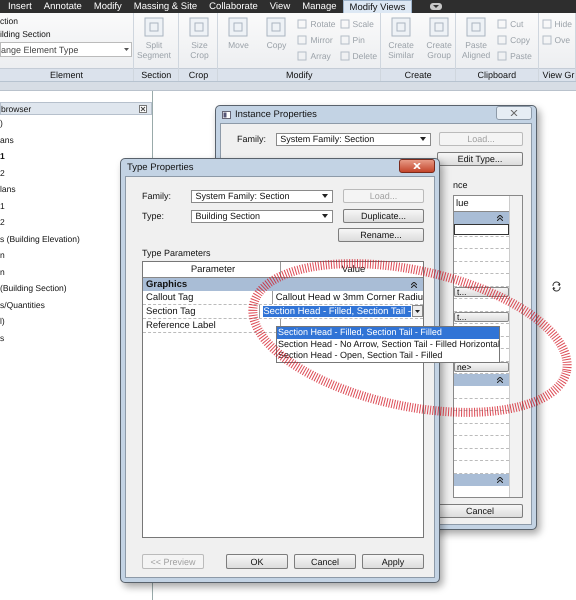 This screenshot has height=600, width=576. I want to click on element-label: ction, so click(9, 21).